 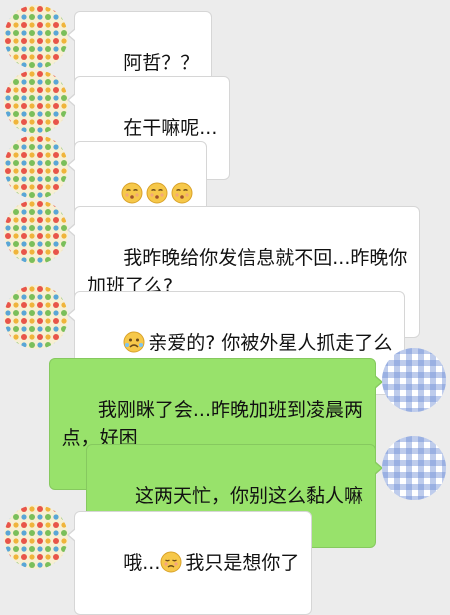 I want to click on message-text: 阿哲？？, so click(x=161, y=63).